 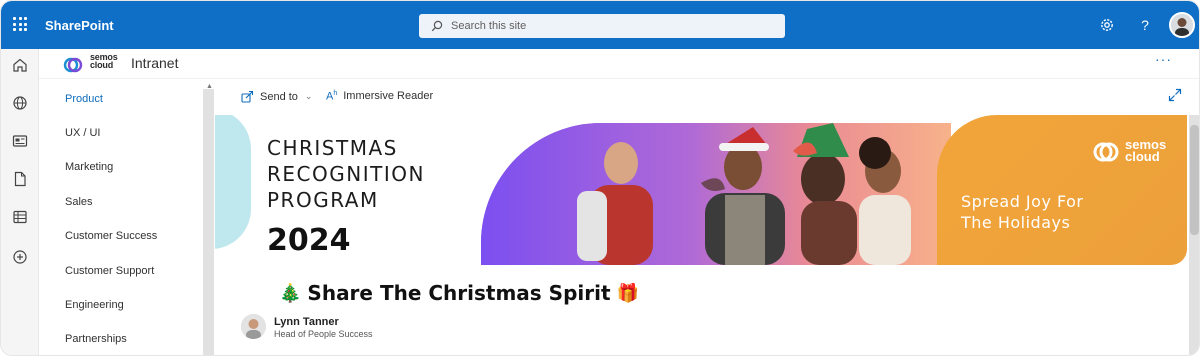 What do you see at coordinates (109, 271) in the screenshot?
I see `nav-item-customer-support: Customer Support` at bounding box center [109, 271].